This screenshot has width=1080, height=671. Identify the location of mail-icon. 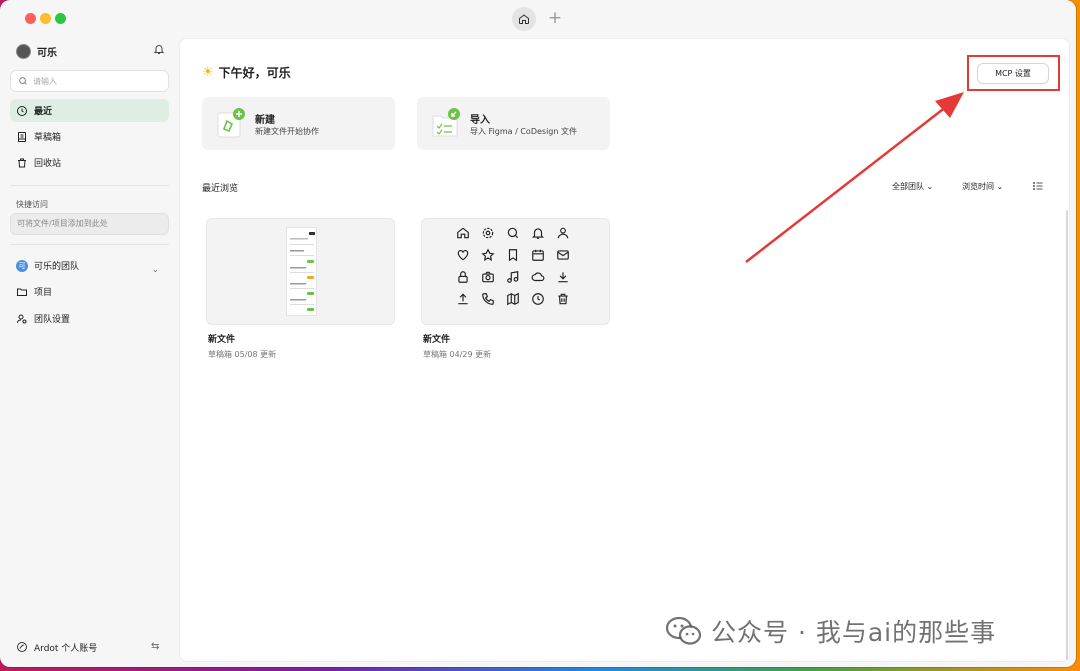
(563, 255).